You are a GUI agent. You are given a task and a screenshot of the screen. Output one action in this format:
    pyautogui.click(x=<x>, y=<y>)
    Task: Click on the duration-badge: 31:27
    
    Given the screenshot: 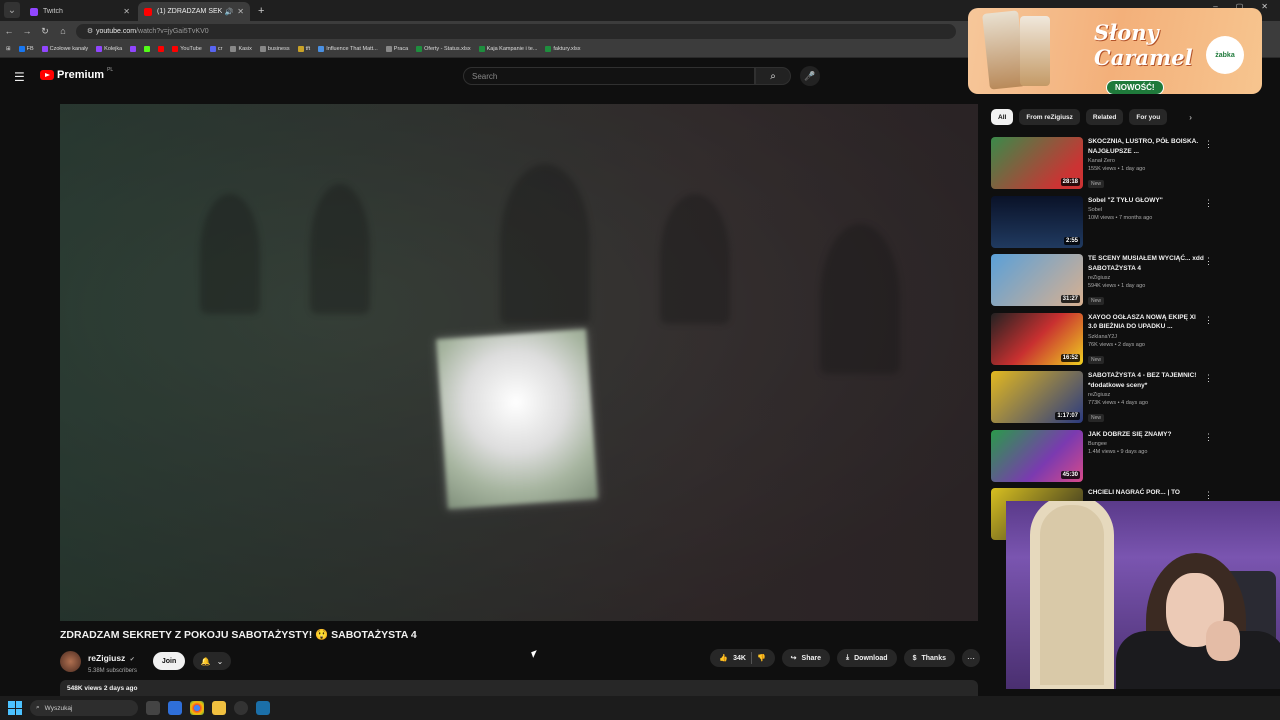 What is the action you would take?
    pyautogui.click(x=1070, y=299)
    